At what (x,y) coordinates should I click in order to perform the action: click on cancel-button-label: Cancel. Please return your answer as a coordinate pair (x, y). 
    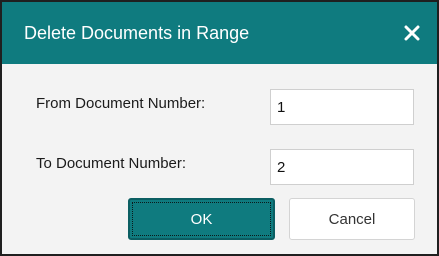
    Looking at the image, I should click on (352, 219).